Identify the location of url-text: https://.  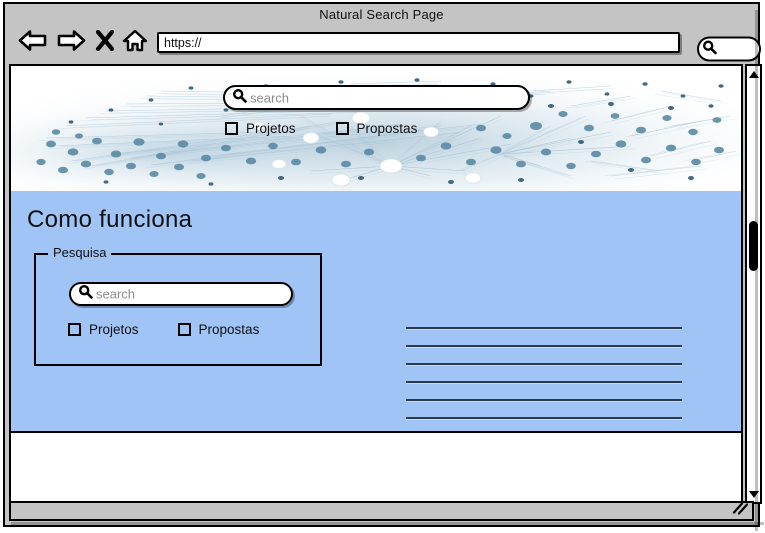
(183, 42).